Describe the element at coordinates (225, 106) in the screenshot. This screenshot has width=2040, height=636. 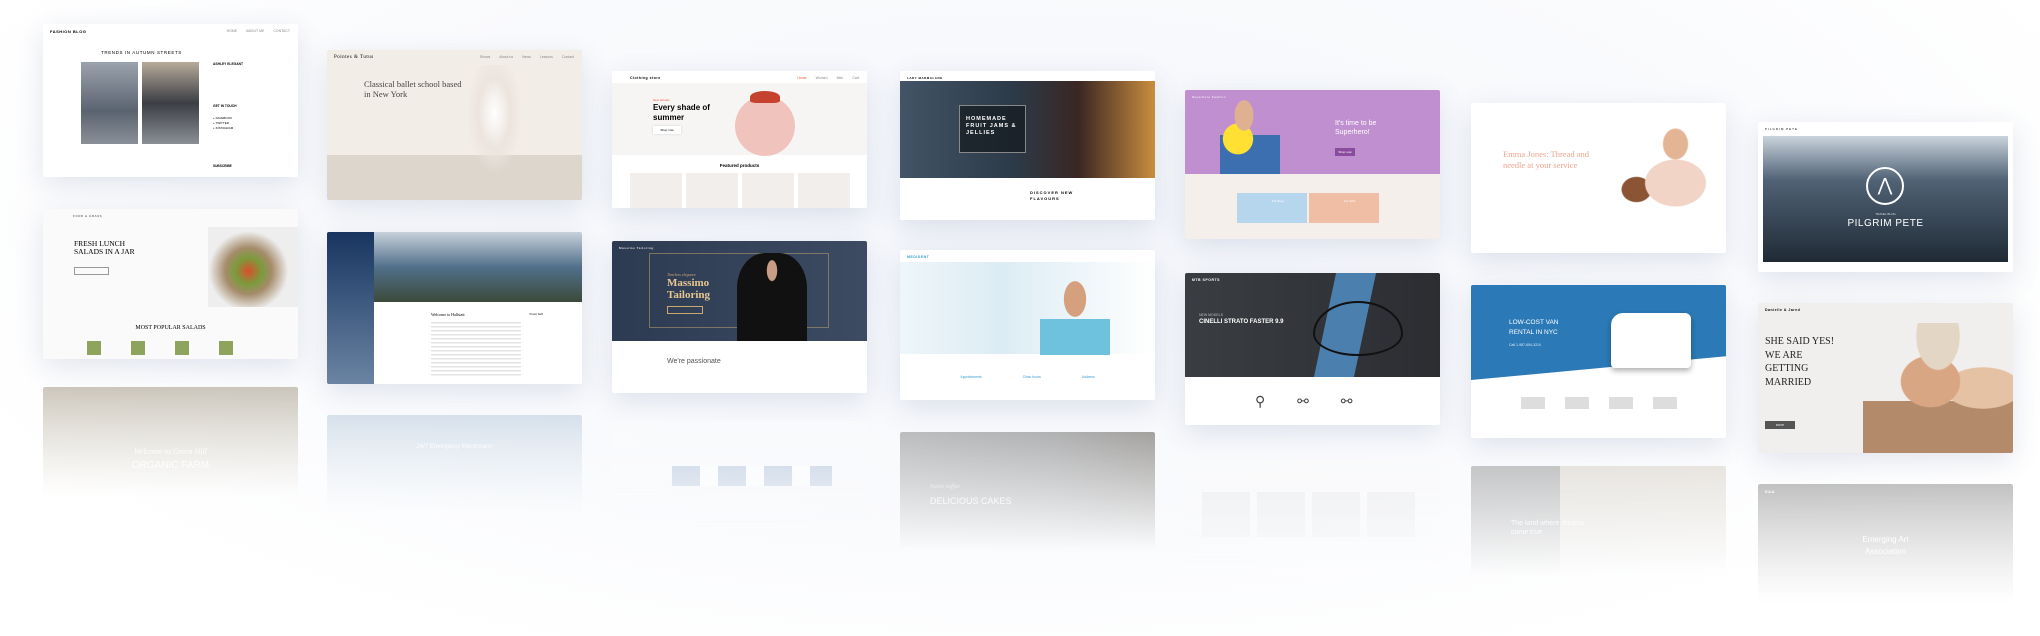
I see `section-heading: GET IN TOUCH` at that location.